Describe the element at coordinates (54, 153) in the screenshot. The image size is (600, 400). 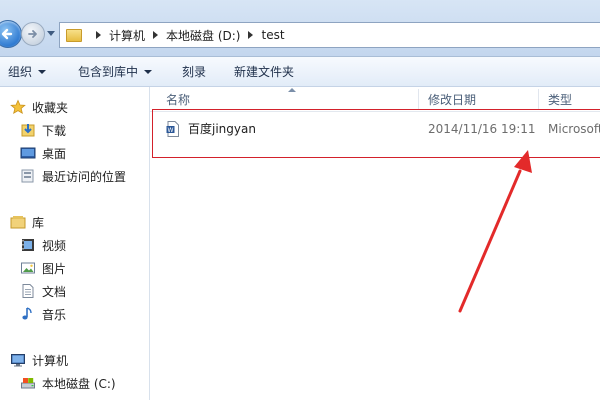
I see `sidebar-item-label: 桌面` at that location.